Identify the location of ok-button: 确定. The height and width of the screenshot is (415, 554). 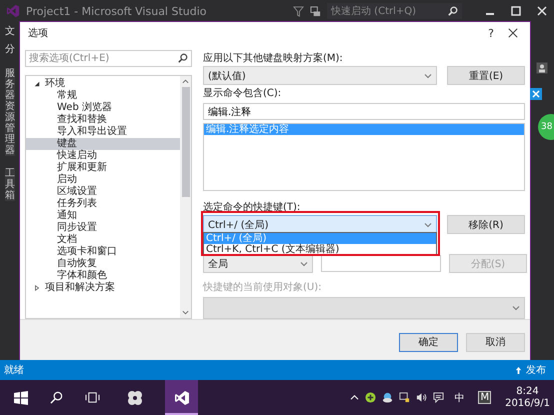
(428, 342).